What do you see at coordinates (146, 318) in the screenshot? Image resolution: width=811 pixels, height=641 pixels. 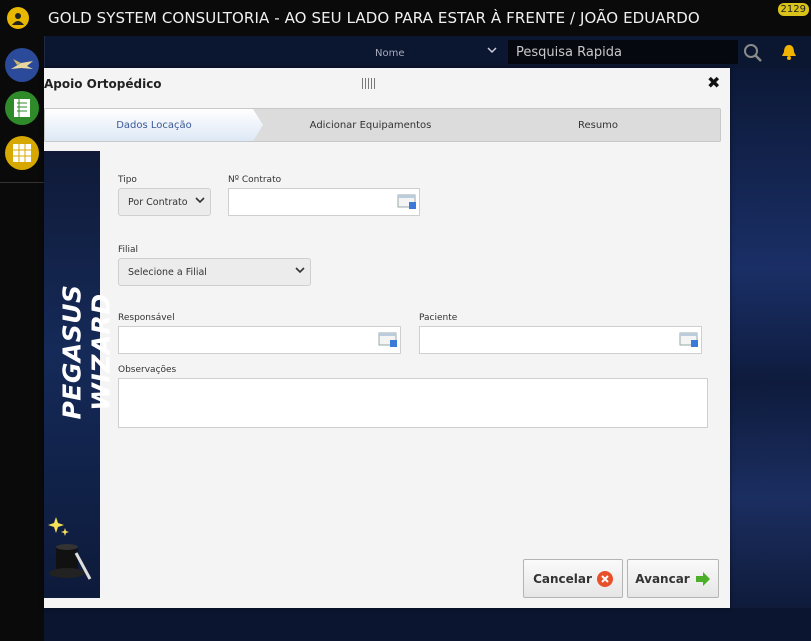 I see `responsavel-label: Responsável` at bounding box center [146, 318].